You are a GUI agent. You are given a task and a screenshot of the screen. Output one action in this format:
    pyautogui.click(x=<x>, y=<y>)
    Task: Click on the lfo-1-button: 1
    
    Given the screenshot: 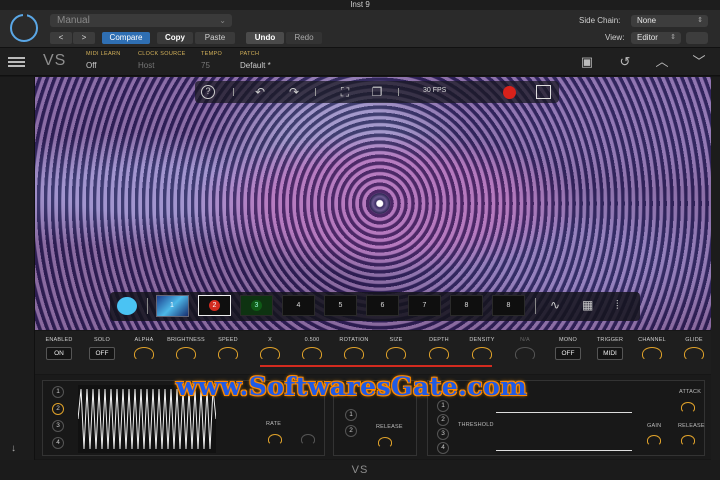 What is the action you would take?
    pyautogui.click(x=58, y=392)
    